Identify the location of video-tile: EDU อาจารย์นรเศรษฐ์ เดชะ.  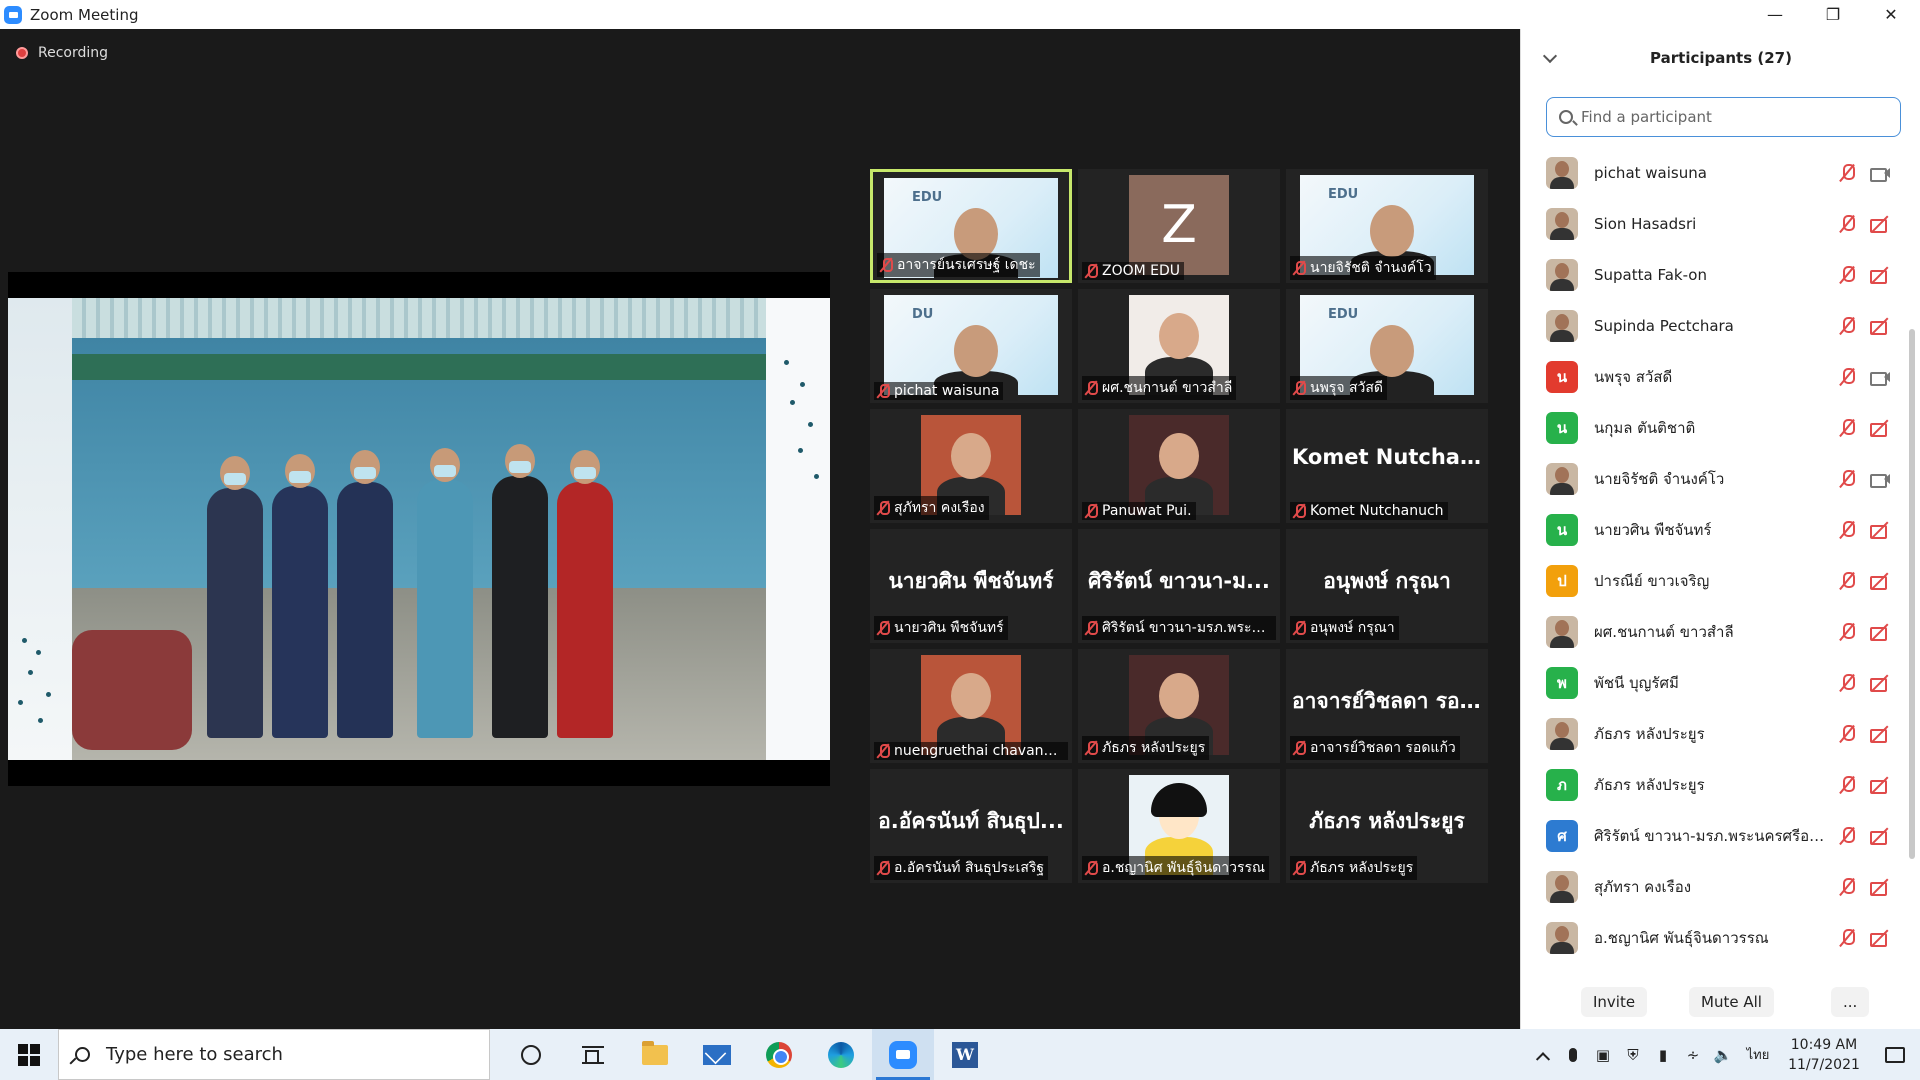
(971, 226).